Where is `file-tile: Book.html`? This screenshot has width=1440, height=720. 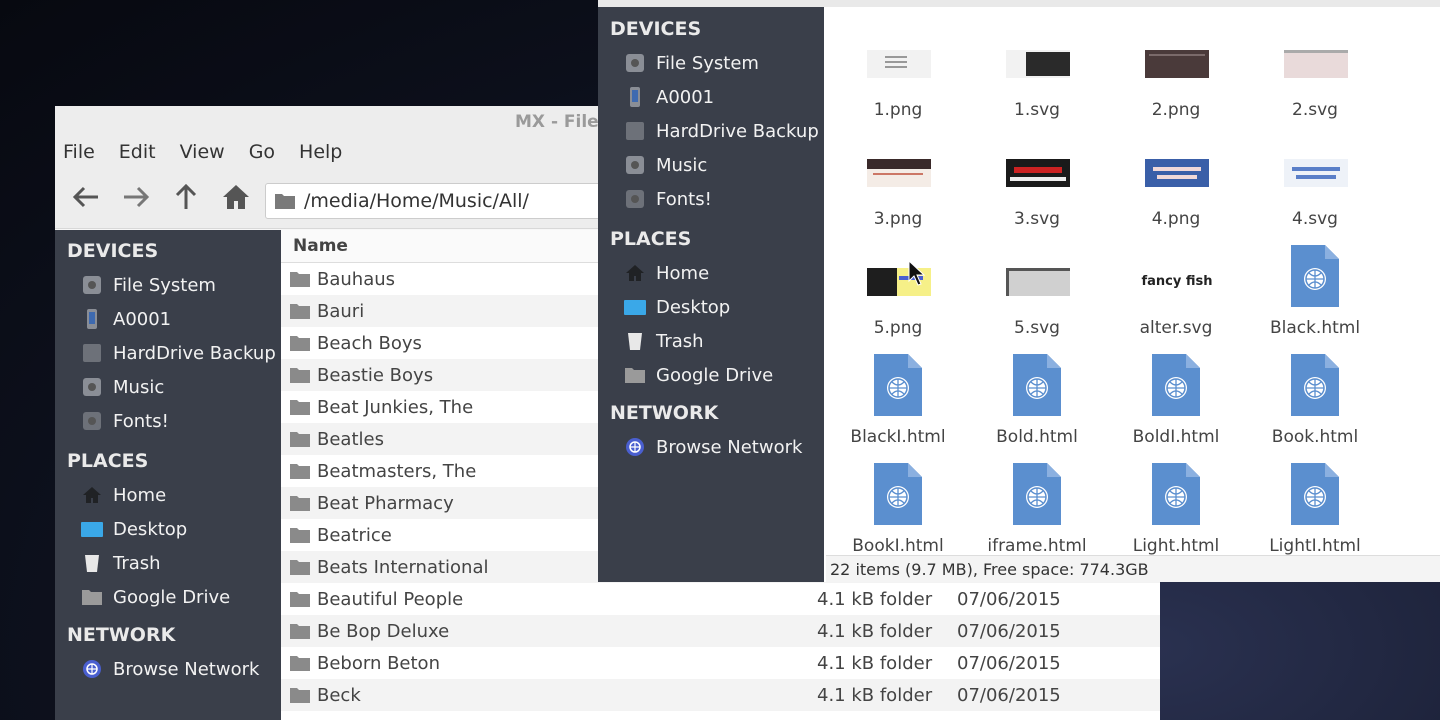
file-tile: Book.html is located at coordinates (1315, 399).